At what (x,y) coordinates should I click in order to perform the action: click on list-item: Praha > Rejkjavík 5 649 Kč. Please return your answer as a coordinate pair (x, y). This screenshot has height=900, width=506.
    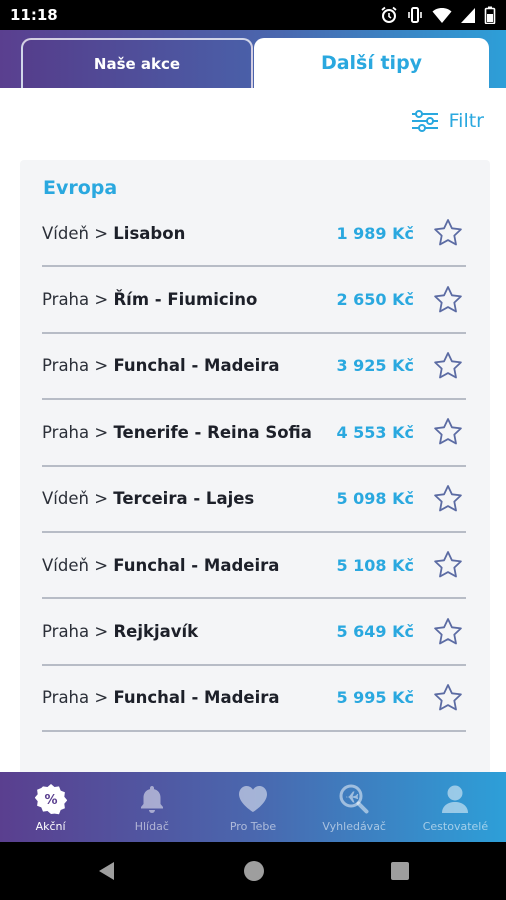
    Looking at the image, I should click on (254, 632).